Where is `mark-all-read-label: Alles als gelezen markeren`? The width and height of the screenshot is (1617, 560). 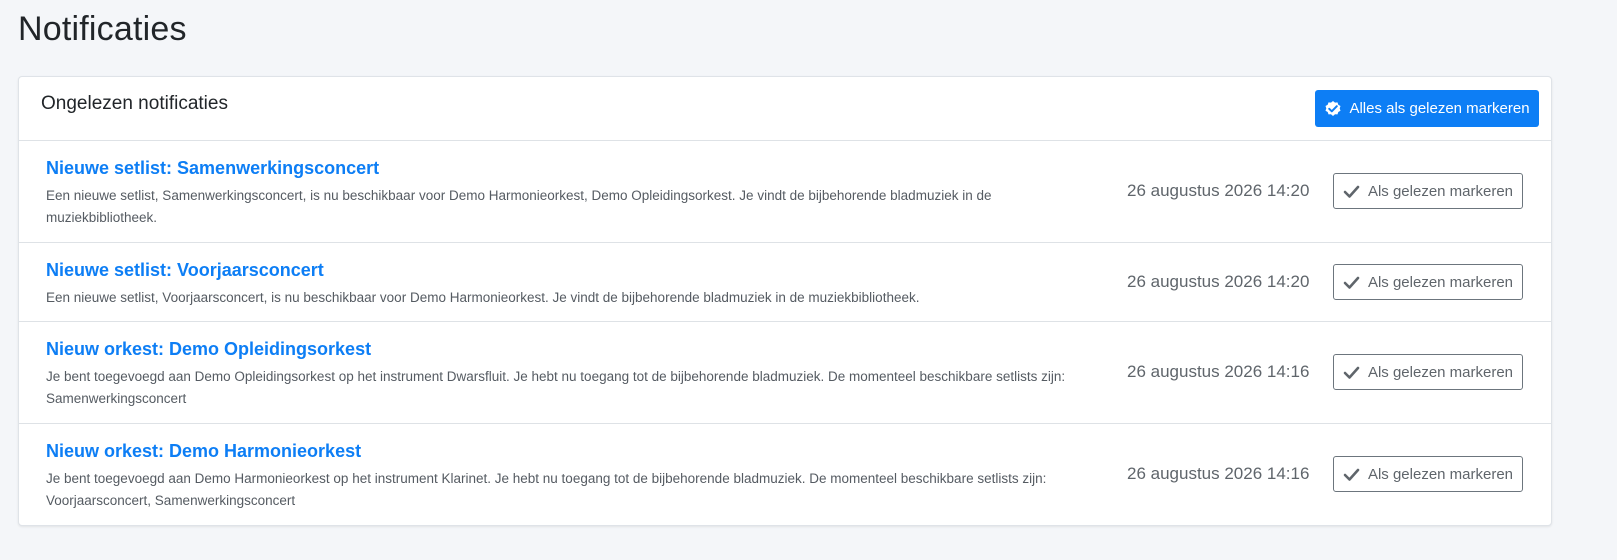
mark-all-read-label: Alles als gelezen markeren is located at coordinates (1439, 108).